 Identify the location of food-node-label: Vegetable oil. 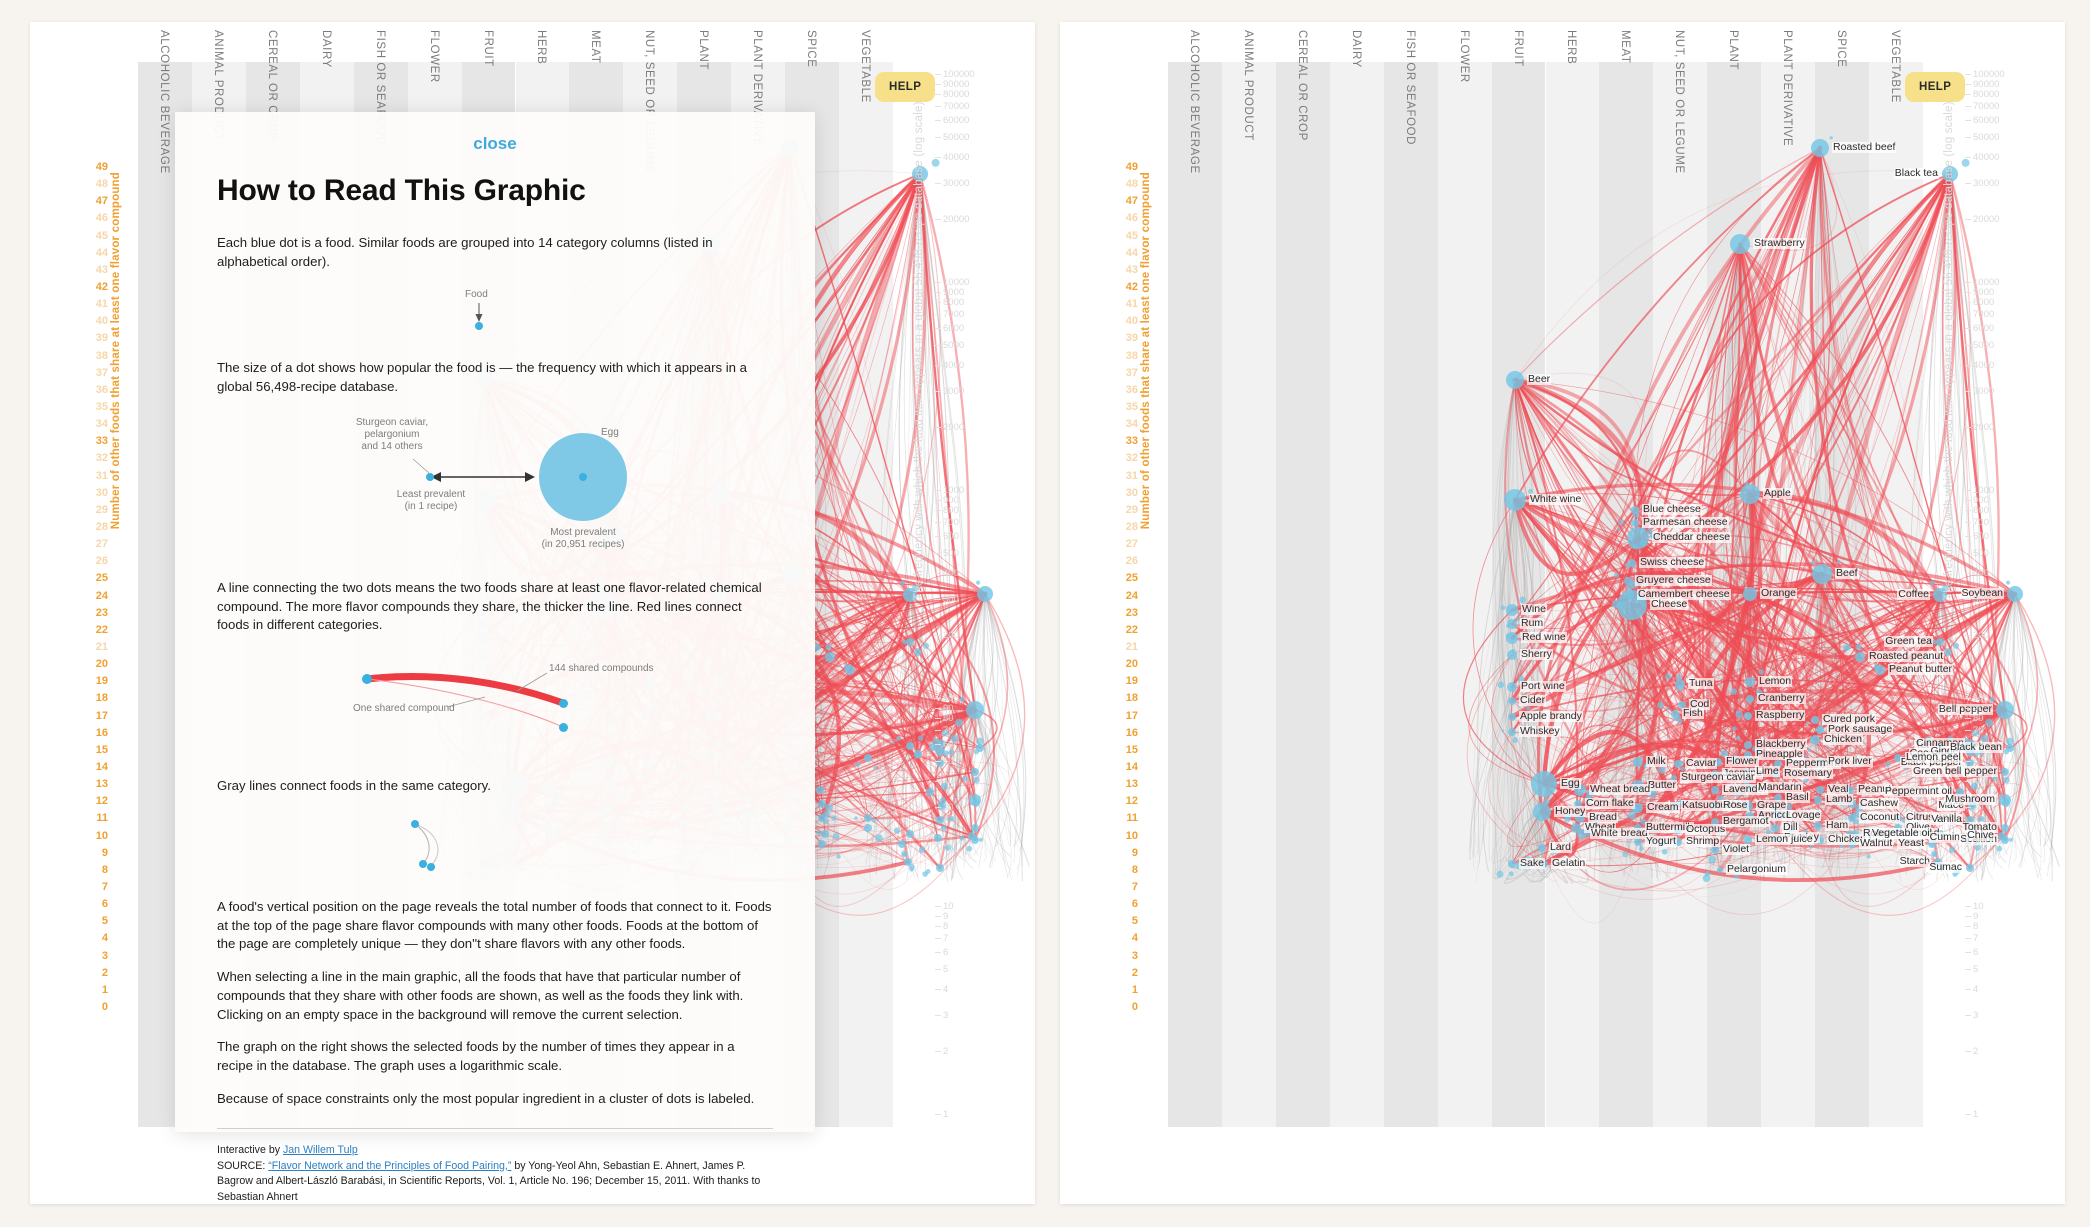
(1901, 833).